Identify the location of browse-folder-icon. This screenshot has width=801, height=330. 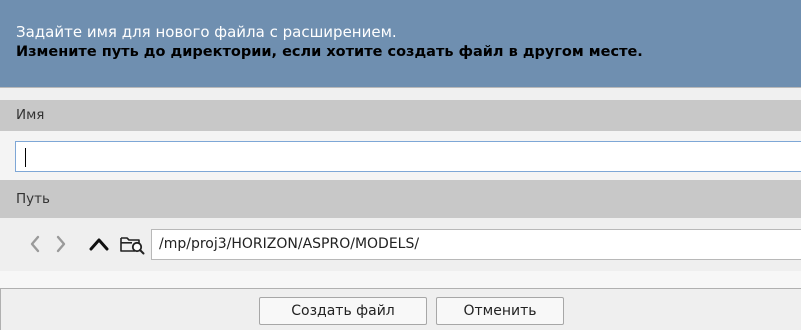
(132, 244).